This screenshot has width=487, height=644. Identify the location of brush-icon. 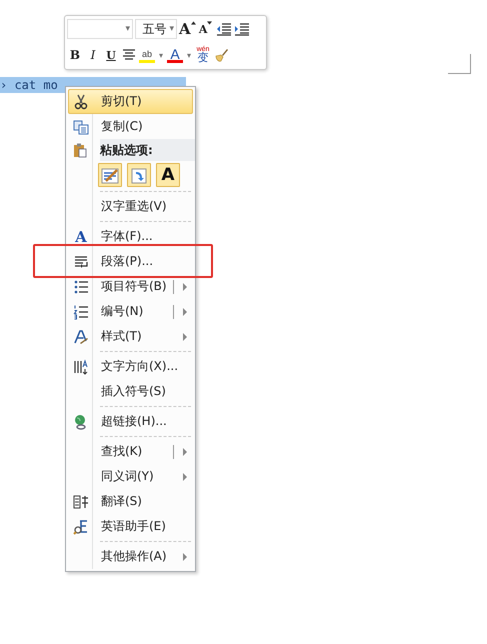
(221, 55).